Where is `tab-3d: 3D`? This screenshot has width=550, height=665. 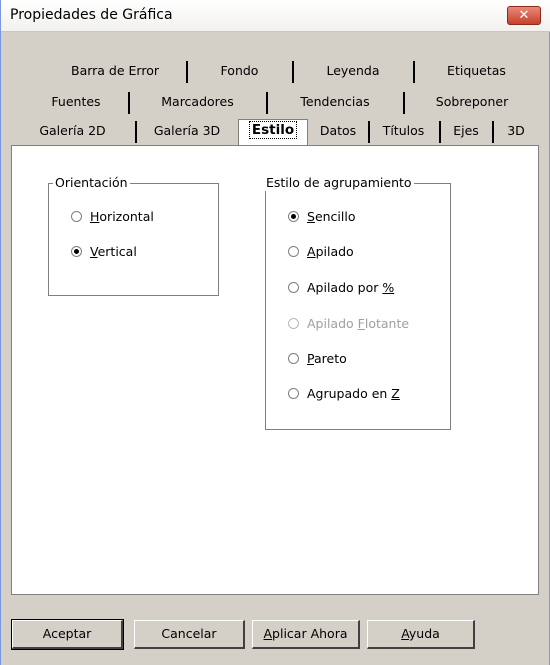
tab-3d: 3D is located at coordinates (515, 132).